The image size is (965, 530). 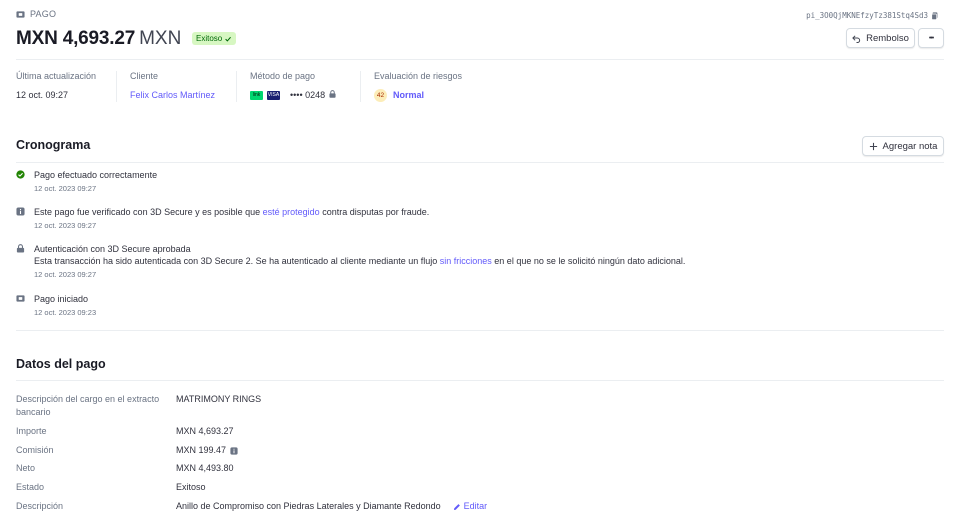 I want to click on more-actions-button: •••, so click(x=931, y=38).